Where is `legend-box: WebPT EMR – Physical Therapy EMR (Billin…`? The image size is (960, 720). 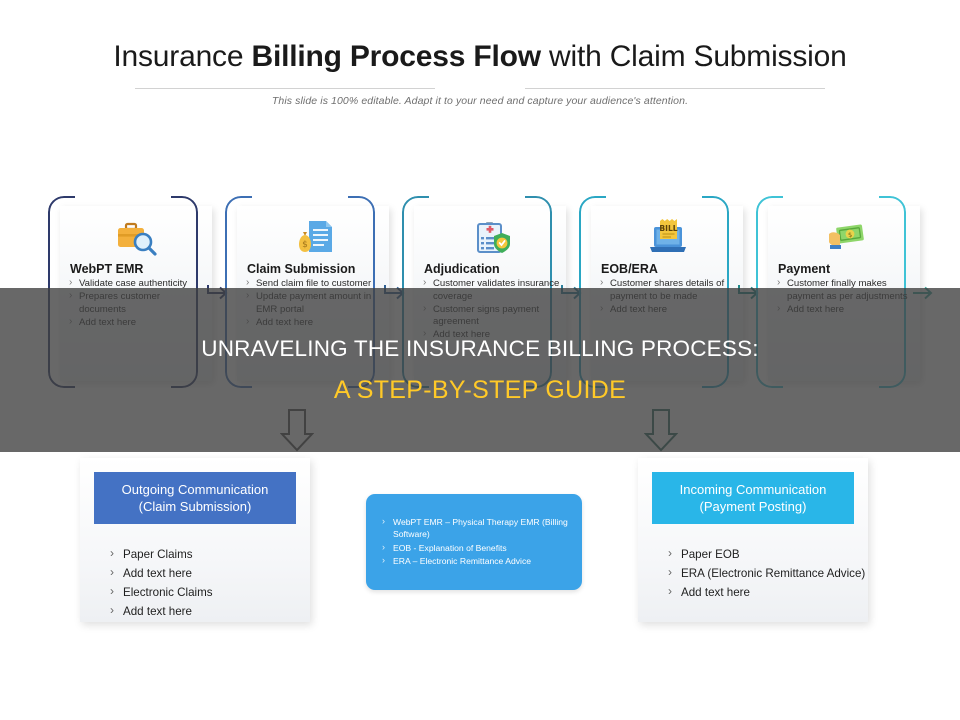 legend-box: WebPT EMR – Physical Therapy EMR (Billin… is located at coordinates (474, 542).